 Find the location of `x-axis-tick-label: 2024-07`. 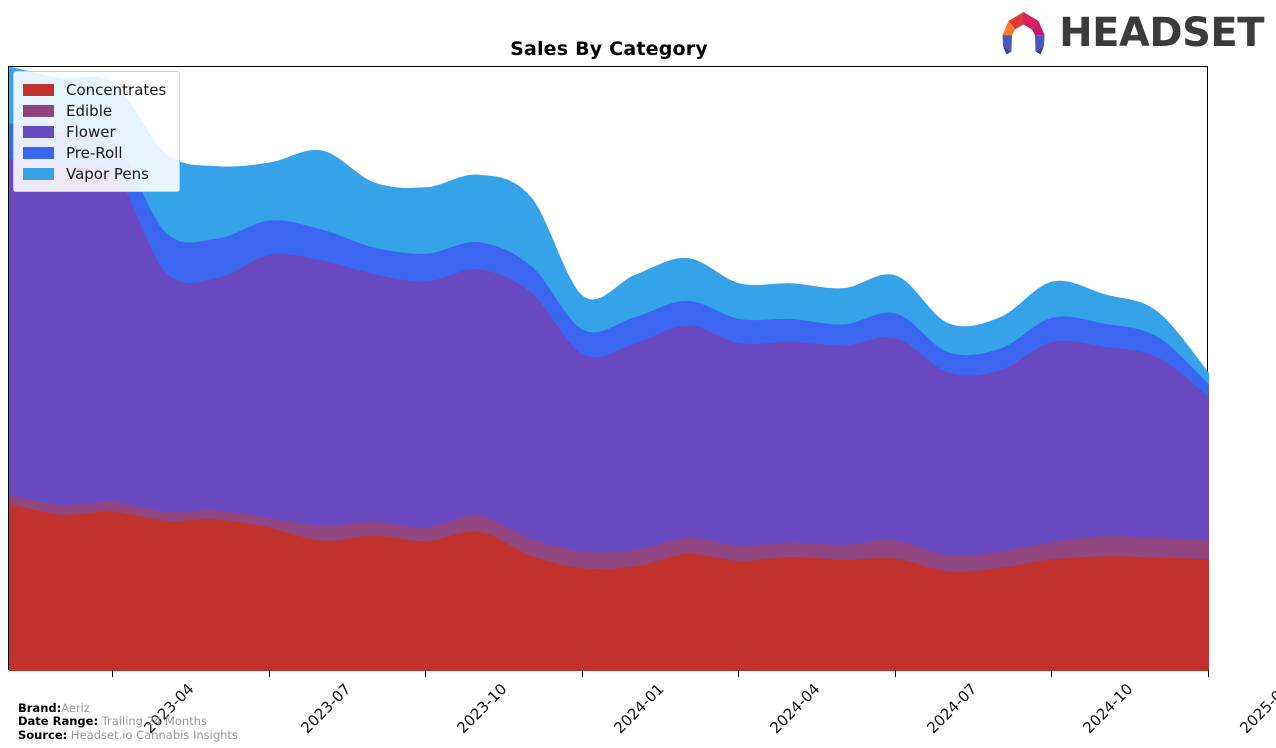

x-axis-tick-label: 2024-07 is located at coordinates (952, 709).